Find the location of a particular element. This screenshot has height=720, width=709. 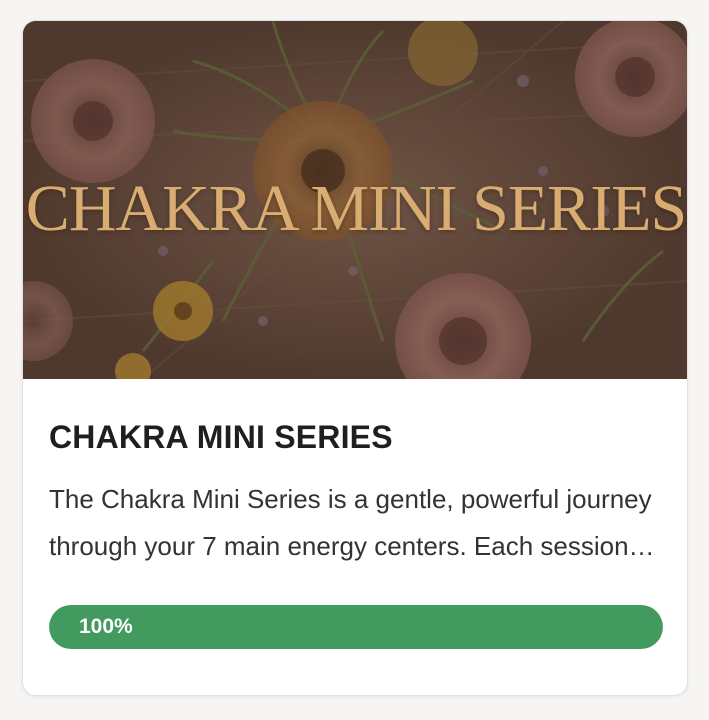

progress-label: 100% is located at coordinates (106, 626).